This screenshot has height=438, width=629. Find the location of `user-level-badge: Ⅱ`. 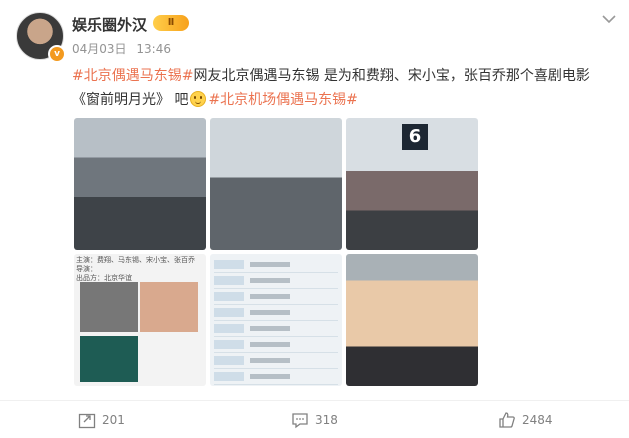

user-level-badge: Ⅱ is located at coordinates (171, 23).